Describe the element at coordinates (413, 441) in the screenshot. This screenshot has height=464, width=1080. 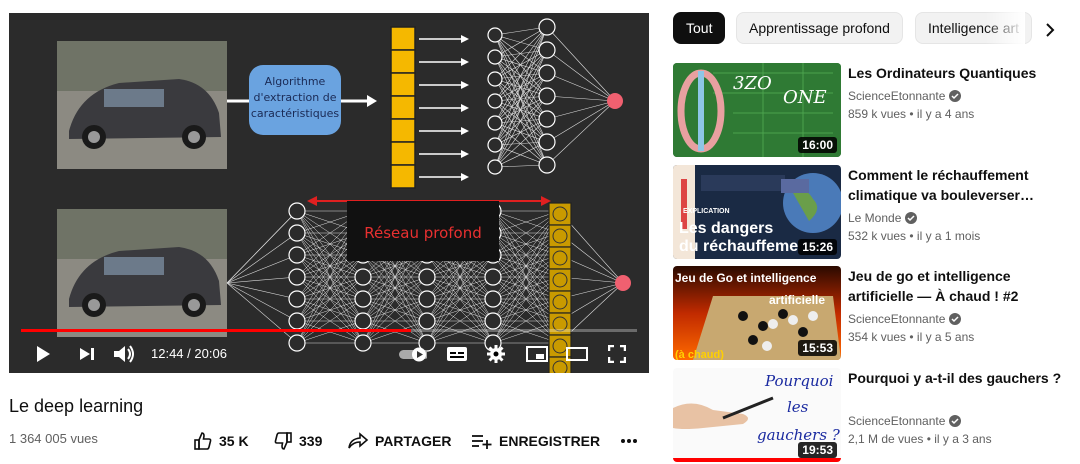
I see `share-label: PARTAGER` at that location.